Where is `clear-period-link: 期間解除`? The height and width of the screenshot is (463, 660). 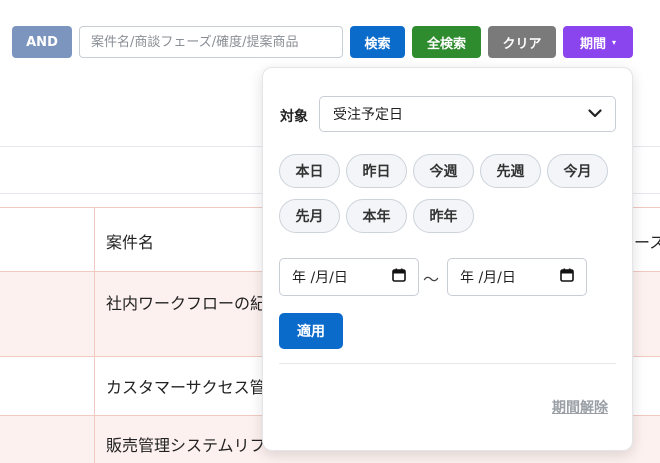 clear-period-link: 期間解除 is located at coordinates (580, 407).